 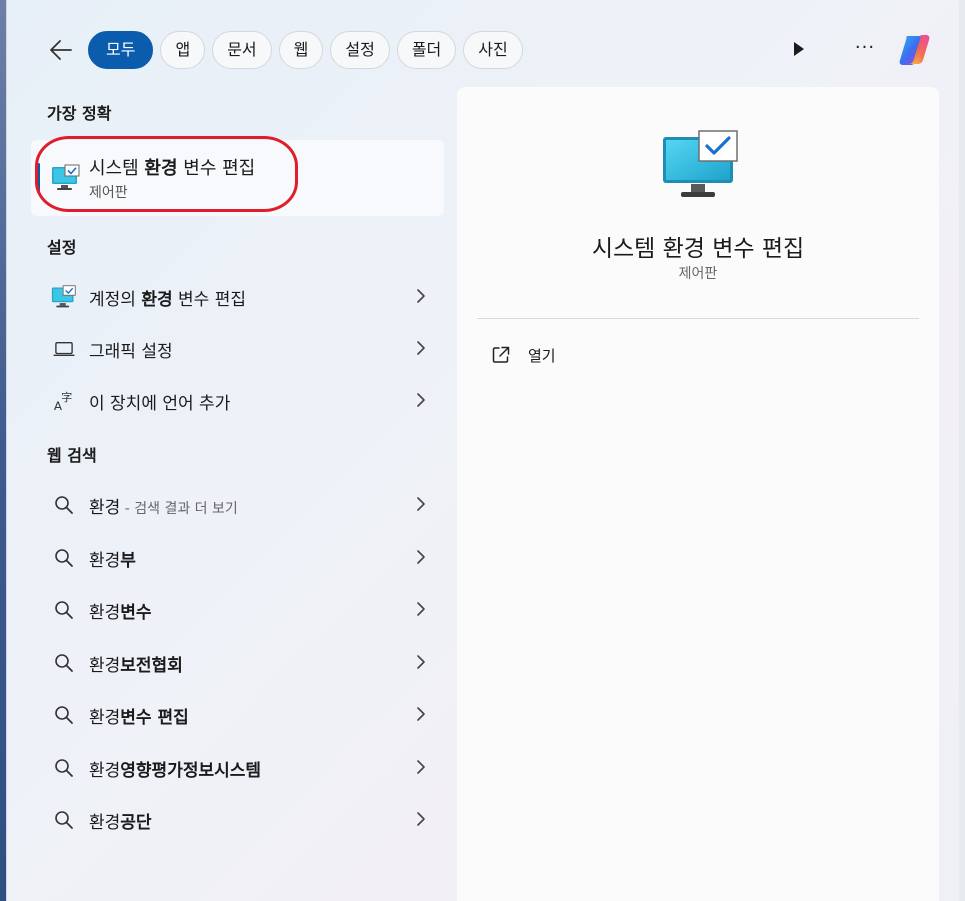 I want to click on filter-chip: 설정, so click(x=360, y=50).